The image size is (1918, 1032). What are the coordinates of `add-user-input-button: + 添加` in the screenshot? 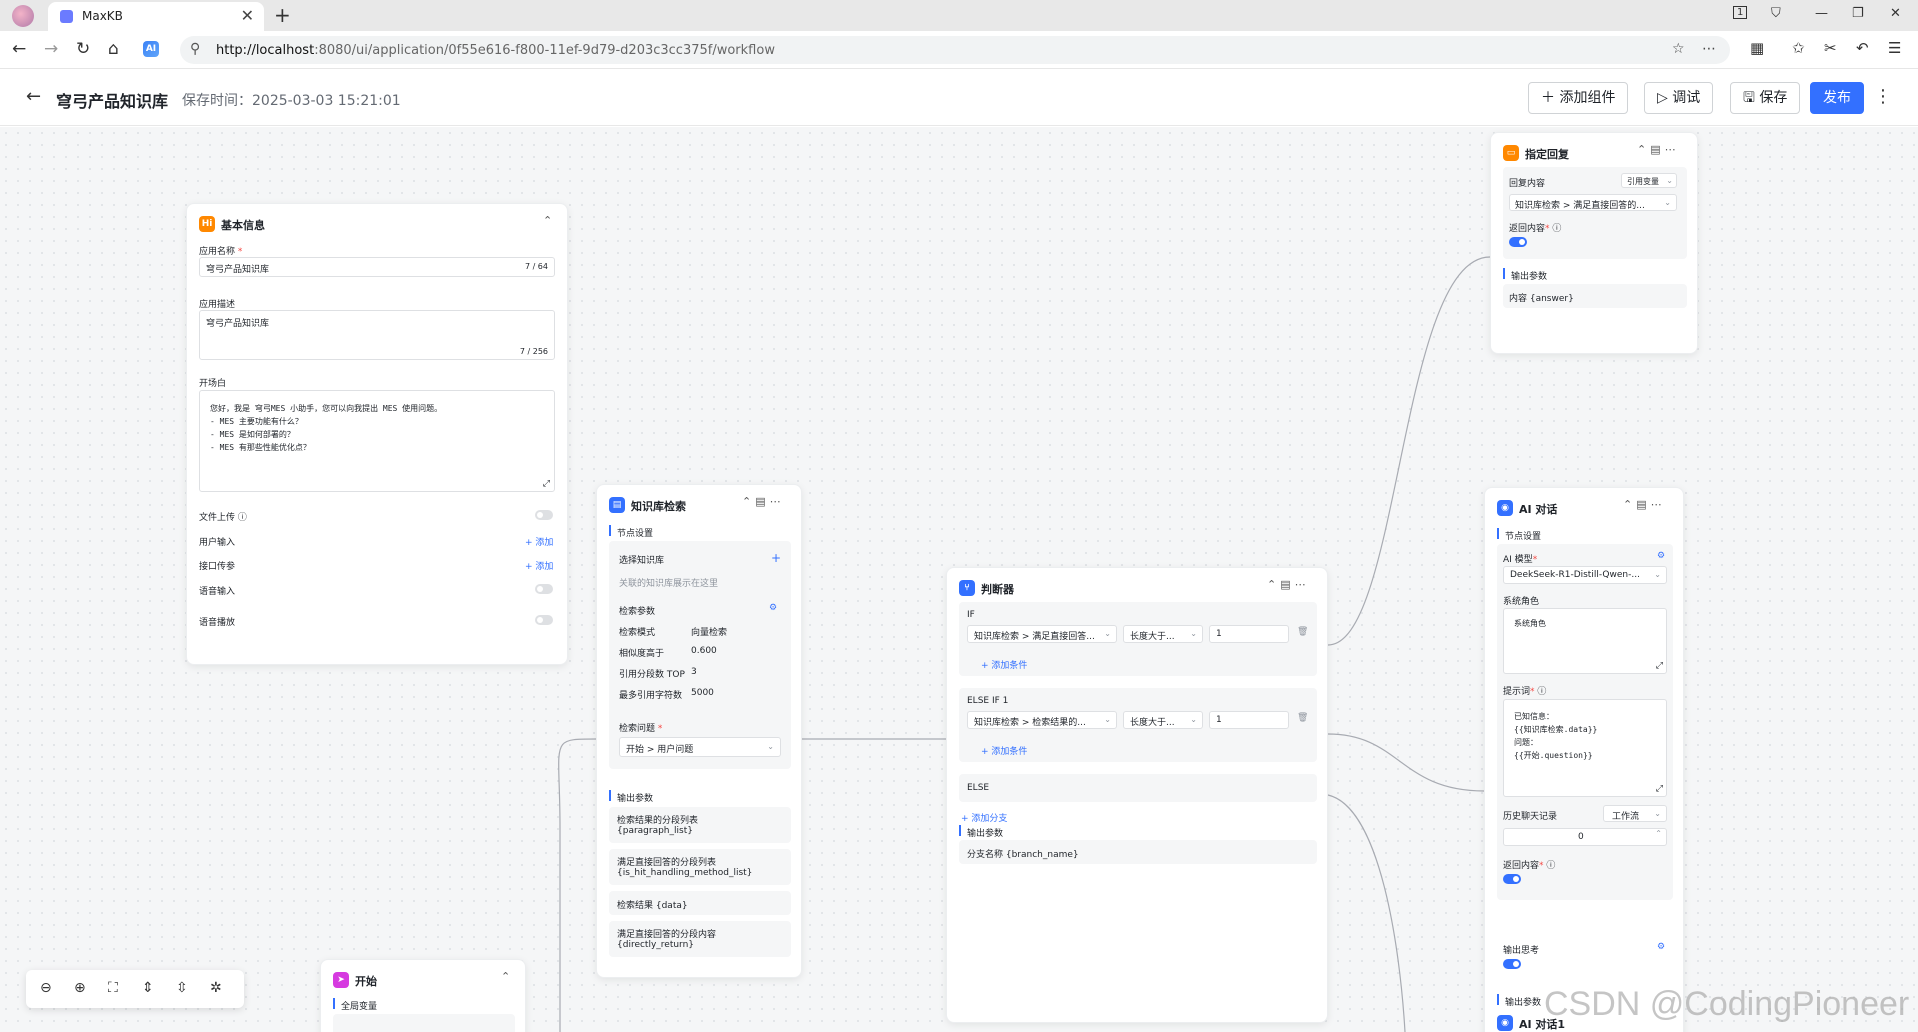 It's located at (539, 541).